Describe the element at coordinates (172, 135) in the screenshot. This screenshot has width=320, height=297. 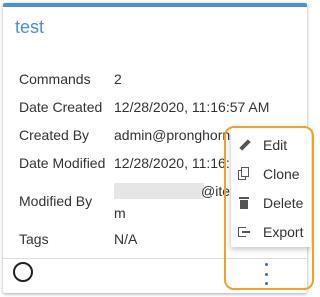
I see `created-by-value: admin@pronghorn` at that location.